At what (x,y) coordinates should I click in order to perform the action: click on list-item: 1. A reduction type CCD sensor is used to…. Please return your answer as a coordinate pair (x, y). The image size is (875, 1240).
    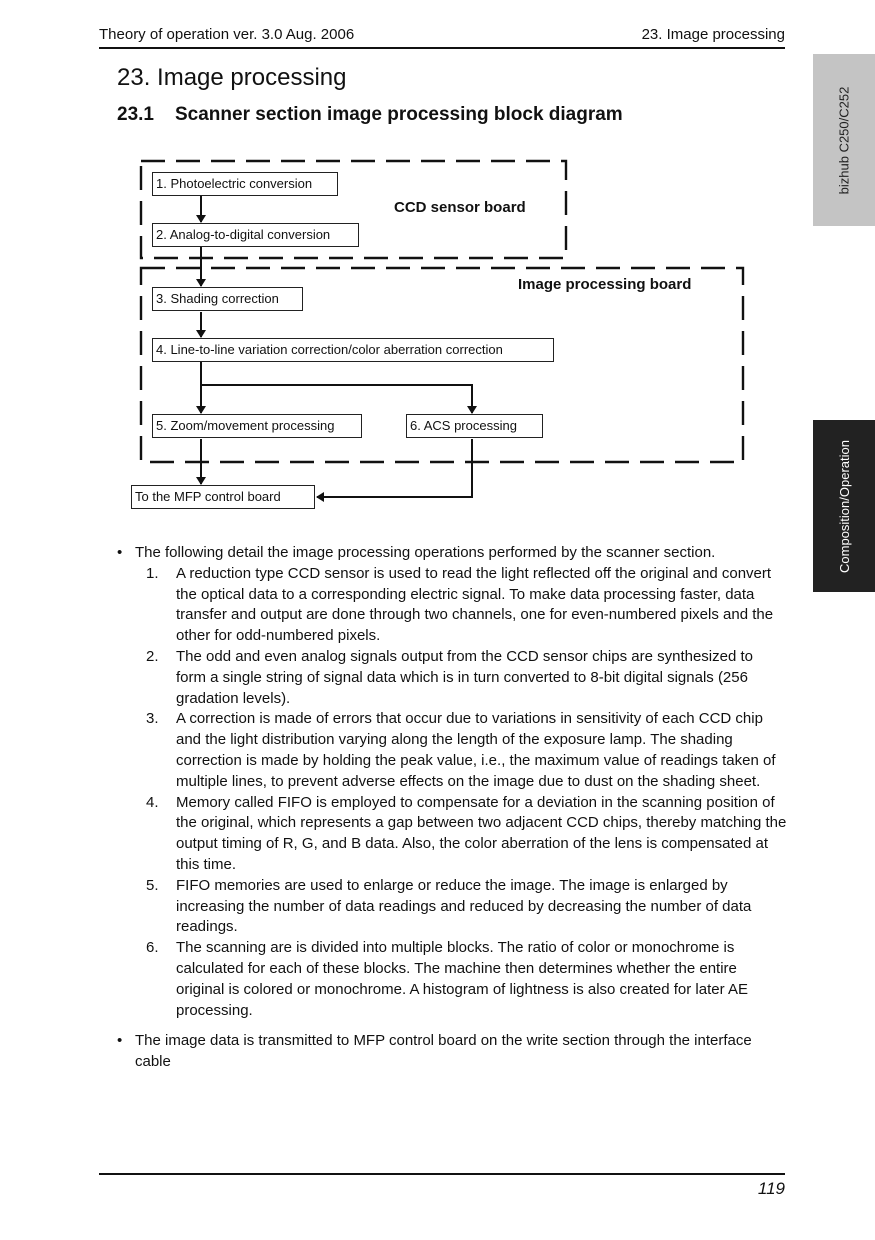
    Looking at the image, I should click on (461, 605).